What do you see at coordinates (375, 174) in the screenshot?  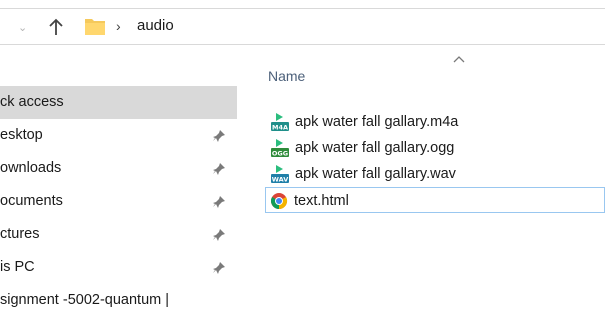 I see `file-name: apk water fall gallary.wav` at bounding box center [375, 174].